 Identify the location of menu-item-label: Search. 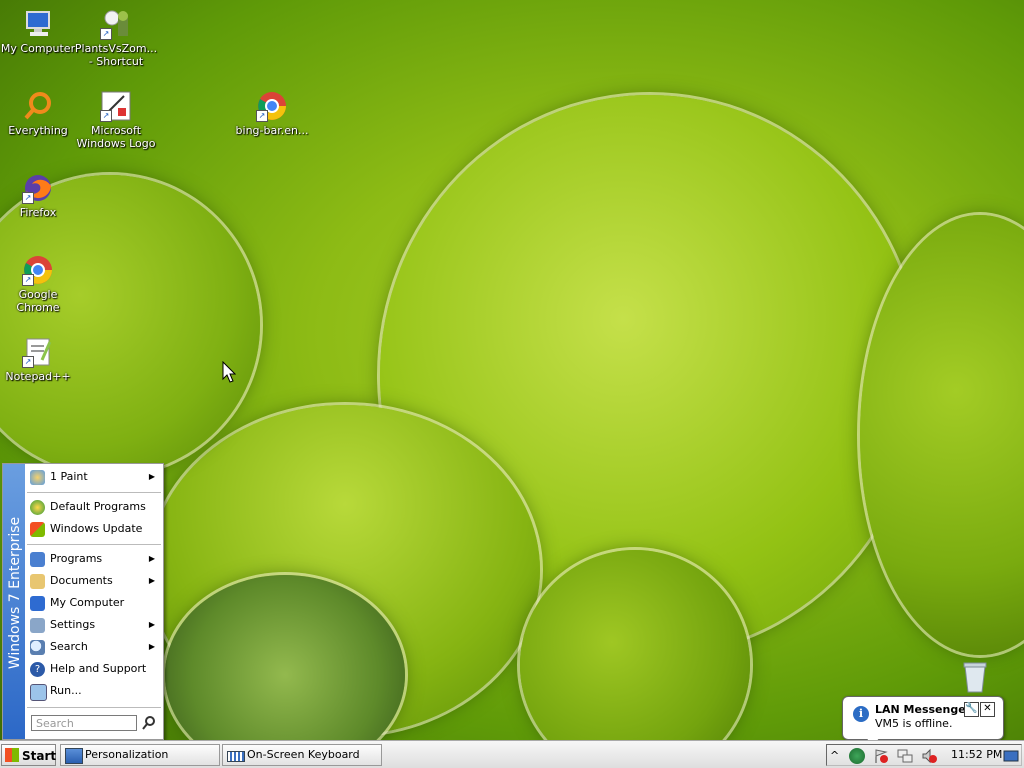
(69, 646).